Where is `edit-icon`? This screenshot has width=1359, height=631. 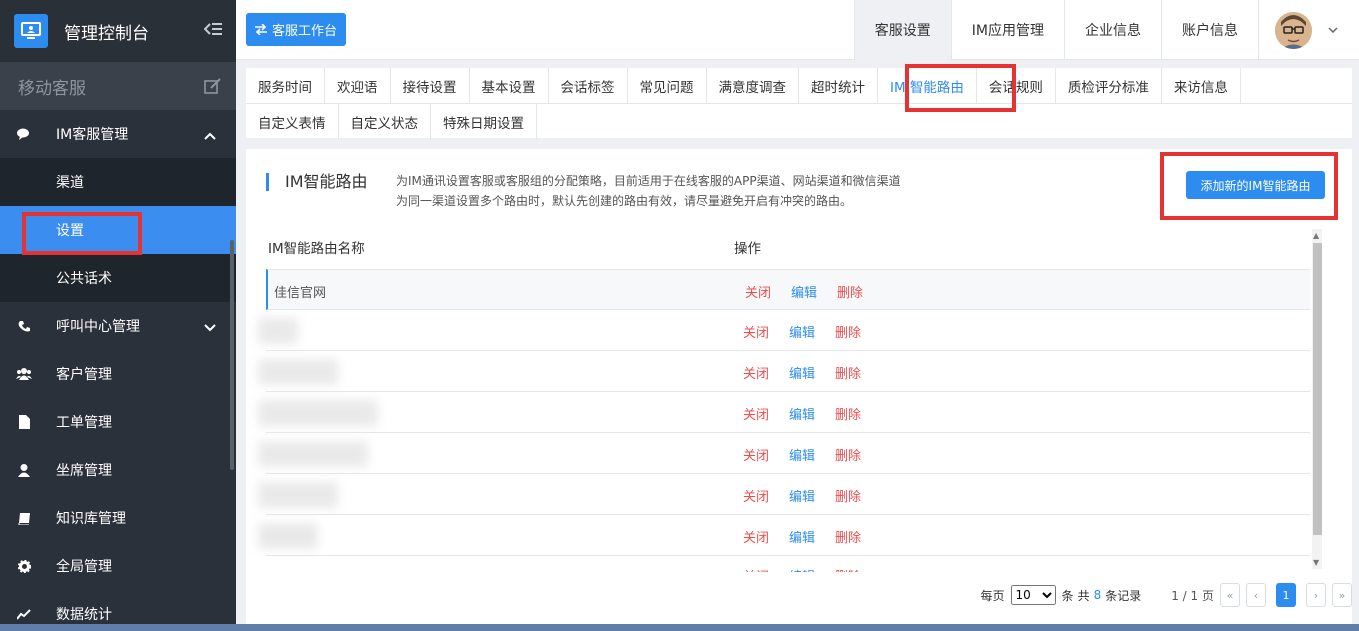
edit-icon is located at coordinates (213, 88).